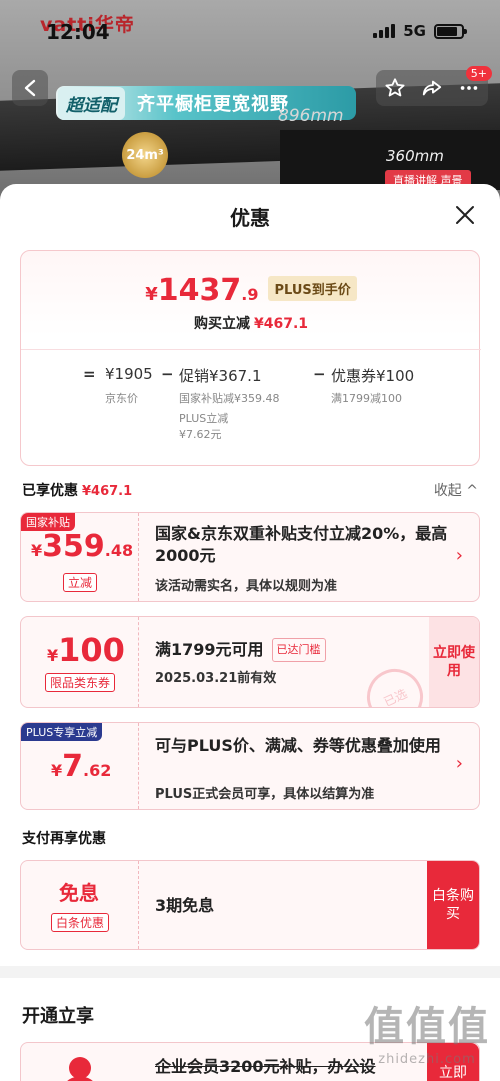  Describe the element at coordinates (414, 31) in the screenshot. I see `network-type: 5G` at that location.